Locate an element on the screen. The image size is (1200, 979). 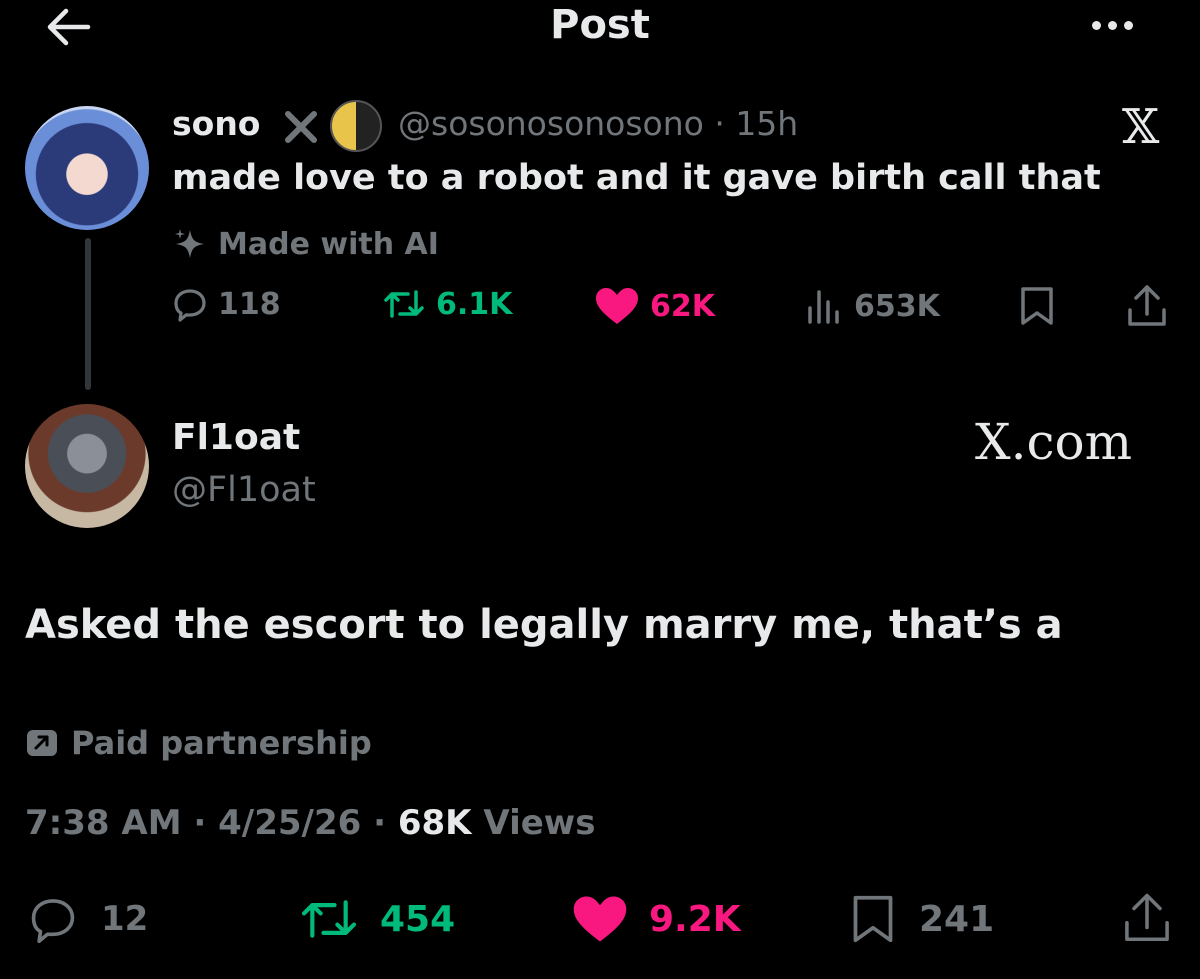
paid-partnership-label: Paid partnership is located at coordinates (198, 743).